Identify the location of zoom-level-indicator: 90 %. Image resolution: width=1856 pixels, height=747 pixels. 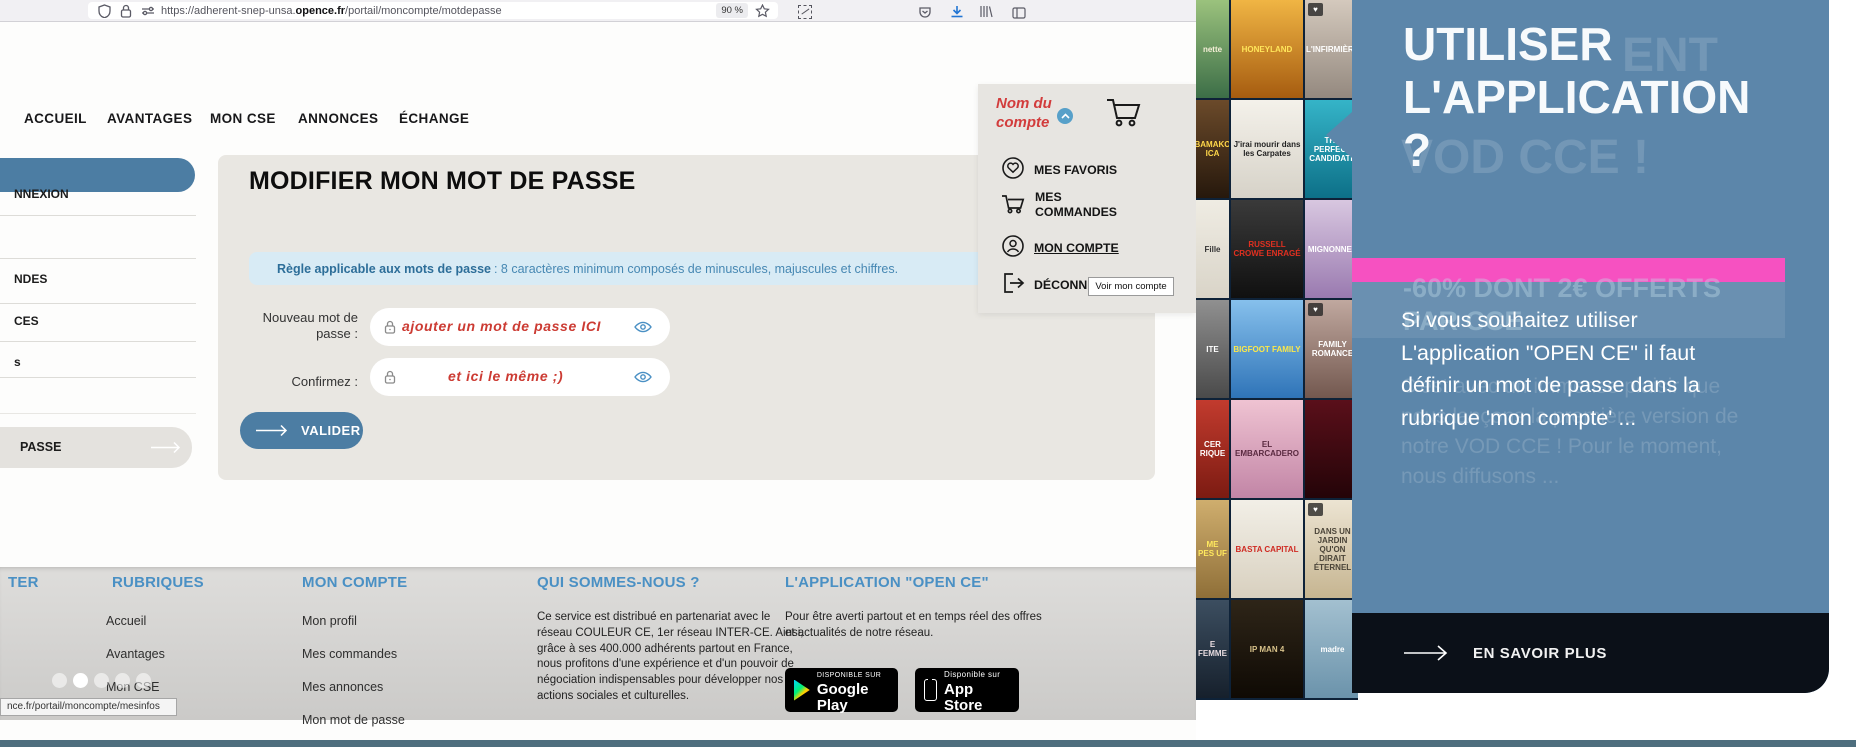
(732, 10).